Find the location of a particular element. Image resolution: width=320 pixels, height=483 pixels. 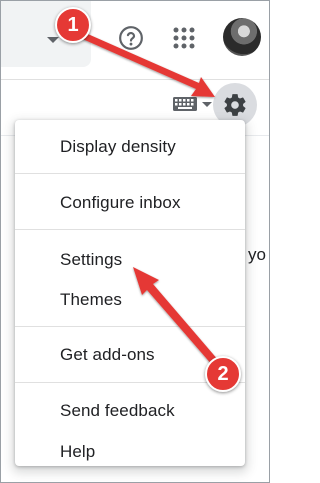

menu-item-settings: Settings is located at coordinates (130, 260).